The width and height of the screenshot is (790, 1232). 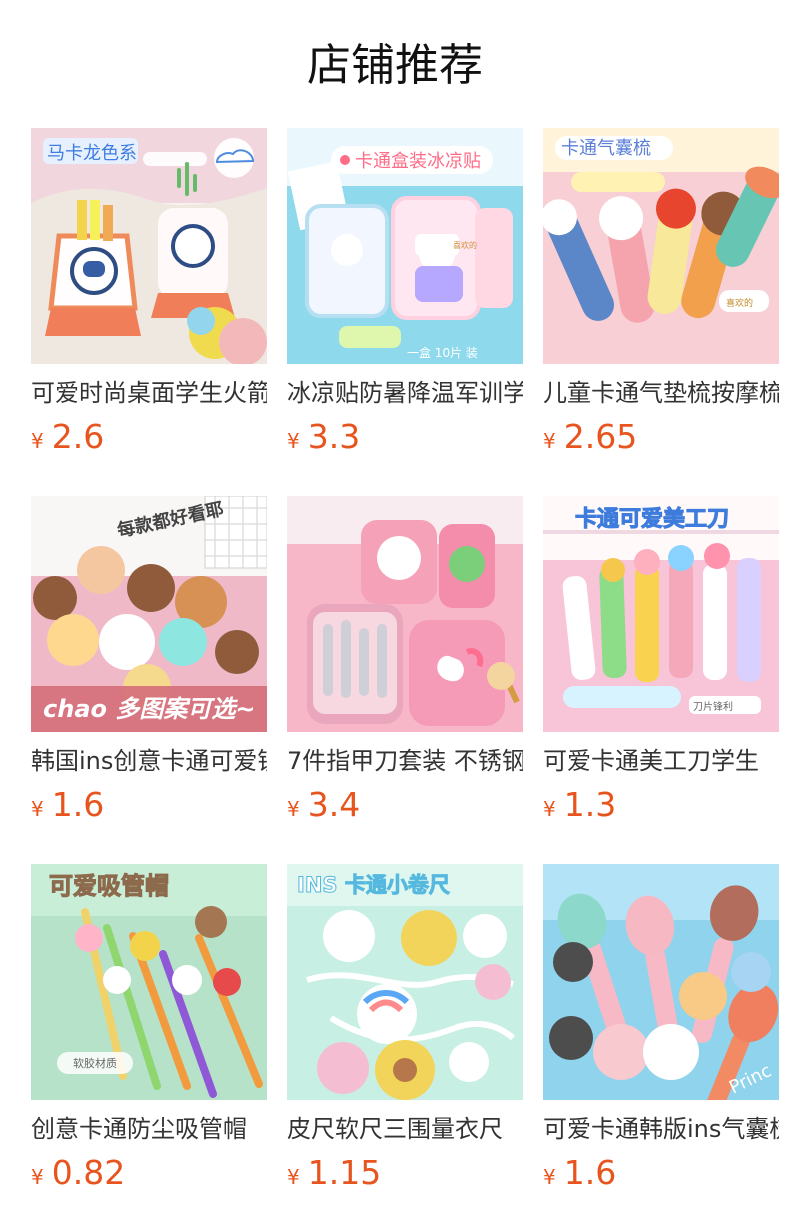 What do you see at coordinates (88, 1172) in the screenshot?
I see `price-amount: 0.82` at bounding box center [88, 1172].